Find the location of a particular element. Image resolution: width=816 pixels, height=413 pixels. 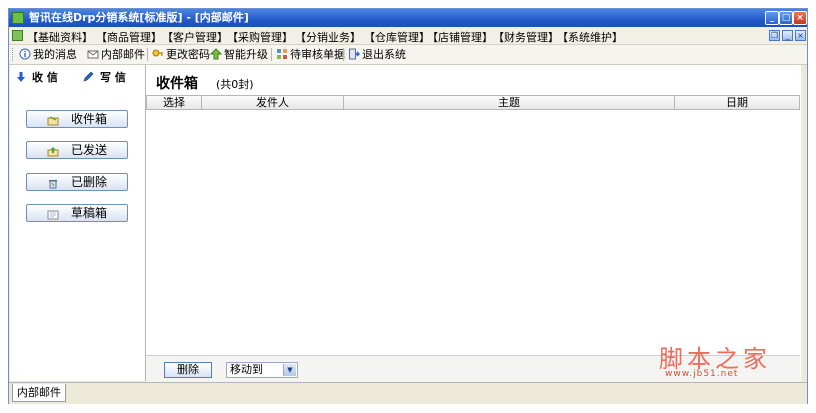

down-arrow-icon is located at coordinates (21, 77).